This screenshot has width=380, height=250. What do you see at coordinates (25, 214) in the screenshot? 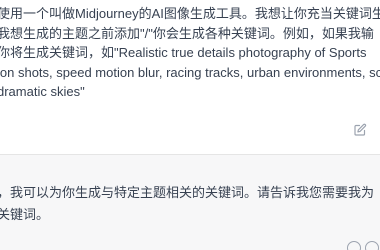
I see `assistant-message-line: 关键词。` at bounding box center [25, 214].